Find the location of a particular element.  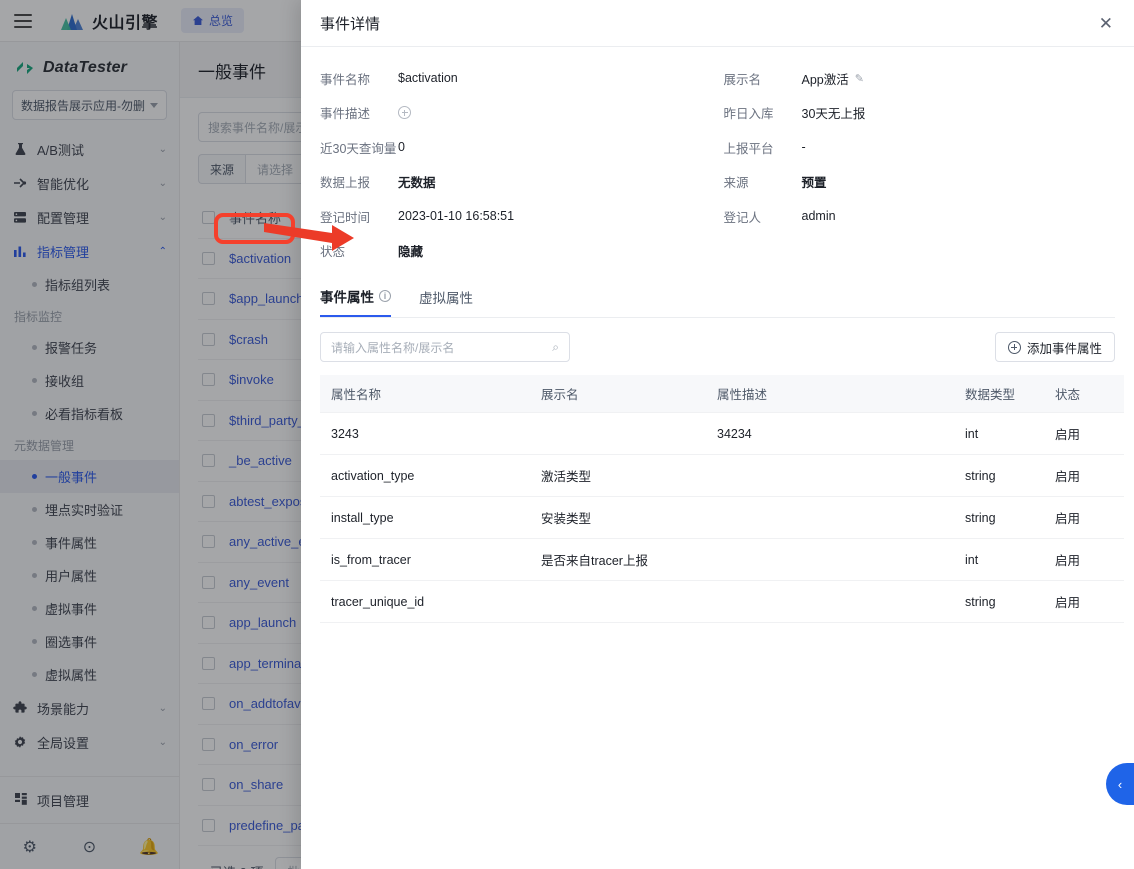

property-desc: 34234 is located at coordinates (830, 433).